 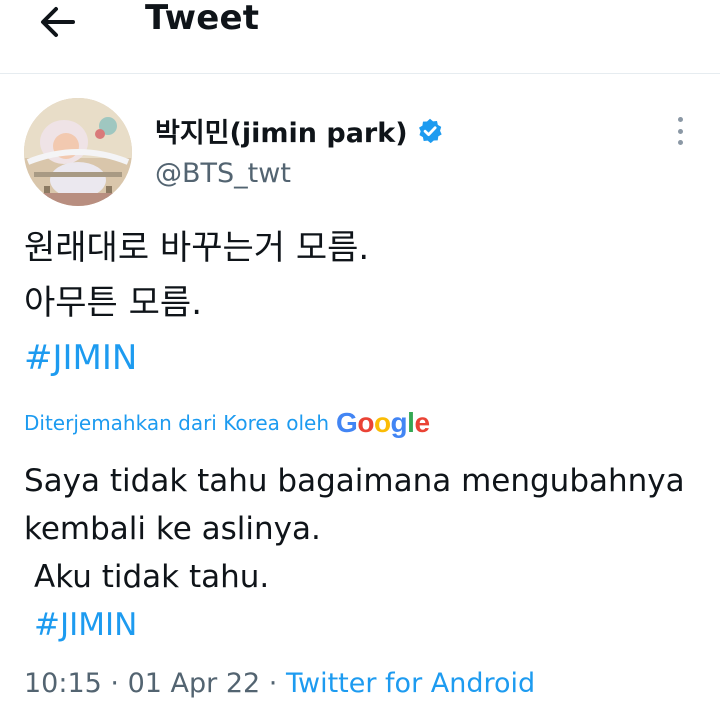 What do you see at coordinates (223, 173) in the screenshot?
I see `author-handle: @BTS_twt` at bounding box center [223, 173].